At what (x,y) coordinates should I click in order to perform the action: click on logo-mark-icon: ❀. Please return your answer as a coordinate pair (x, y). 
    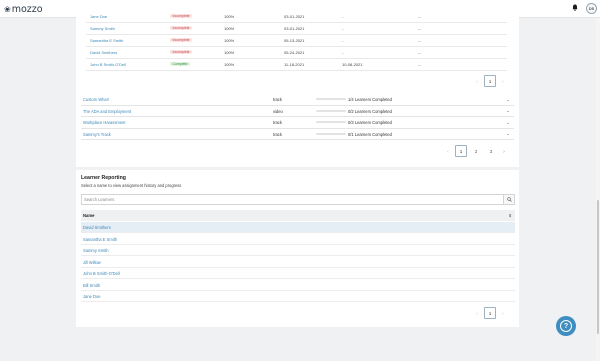
    Looking at the image, I should click on (7, 9).